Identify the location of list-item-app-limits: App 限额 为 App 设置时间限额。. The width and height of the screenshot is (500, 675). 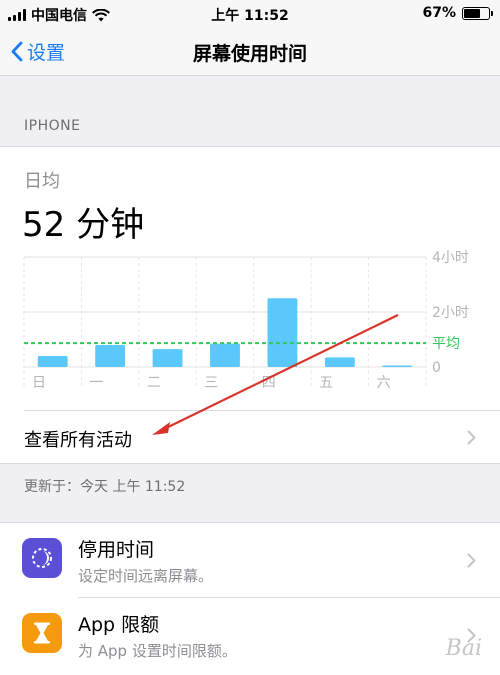
(250, 635).